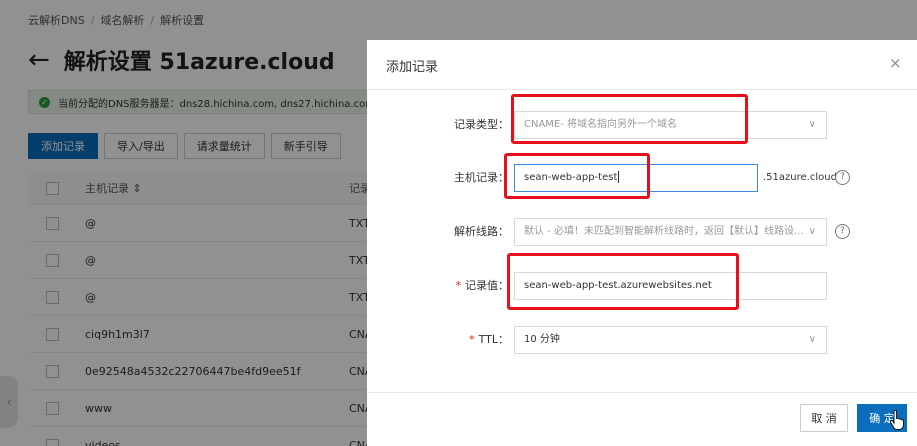  Describe the element at coordinates (824, 418) in the screenshot. I see `cancel-button: 取 消` at that location.